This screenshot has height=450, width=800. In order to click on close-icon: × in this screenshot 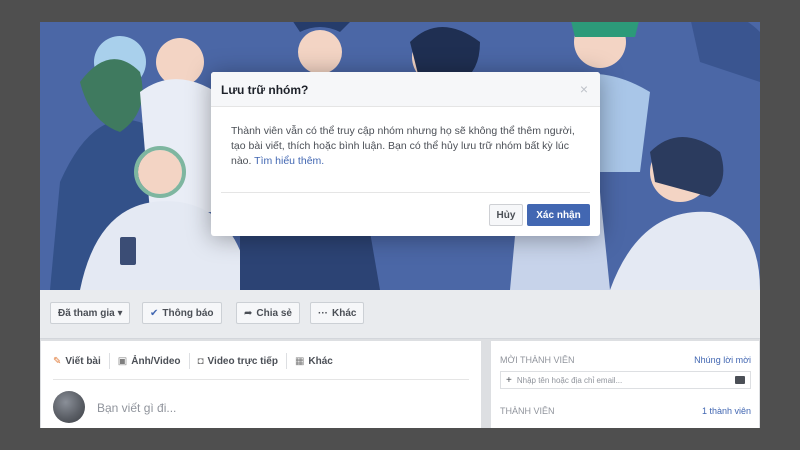, I will do `click(584, 89)`.